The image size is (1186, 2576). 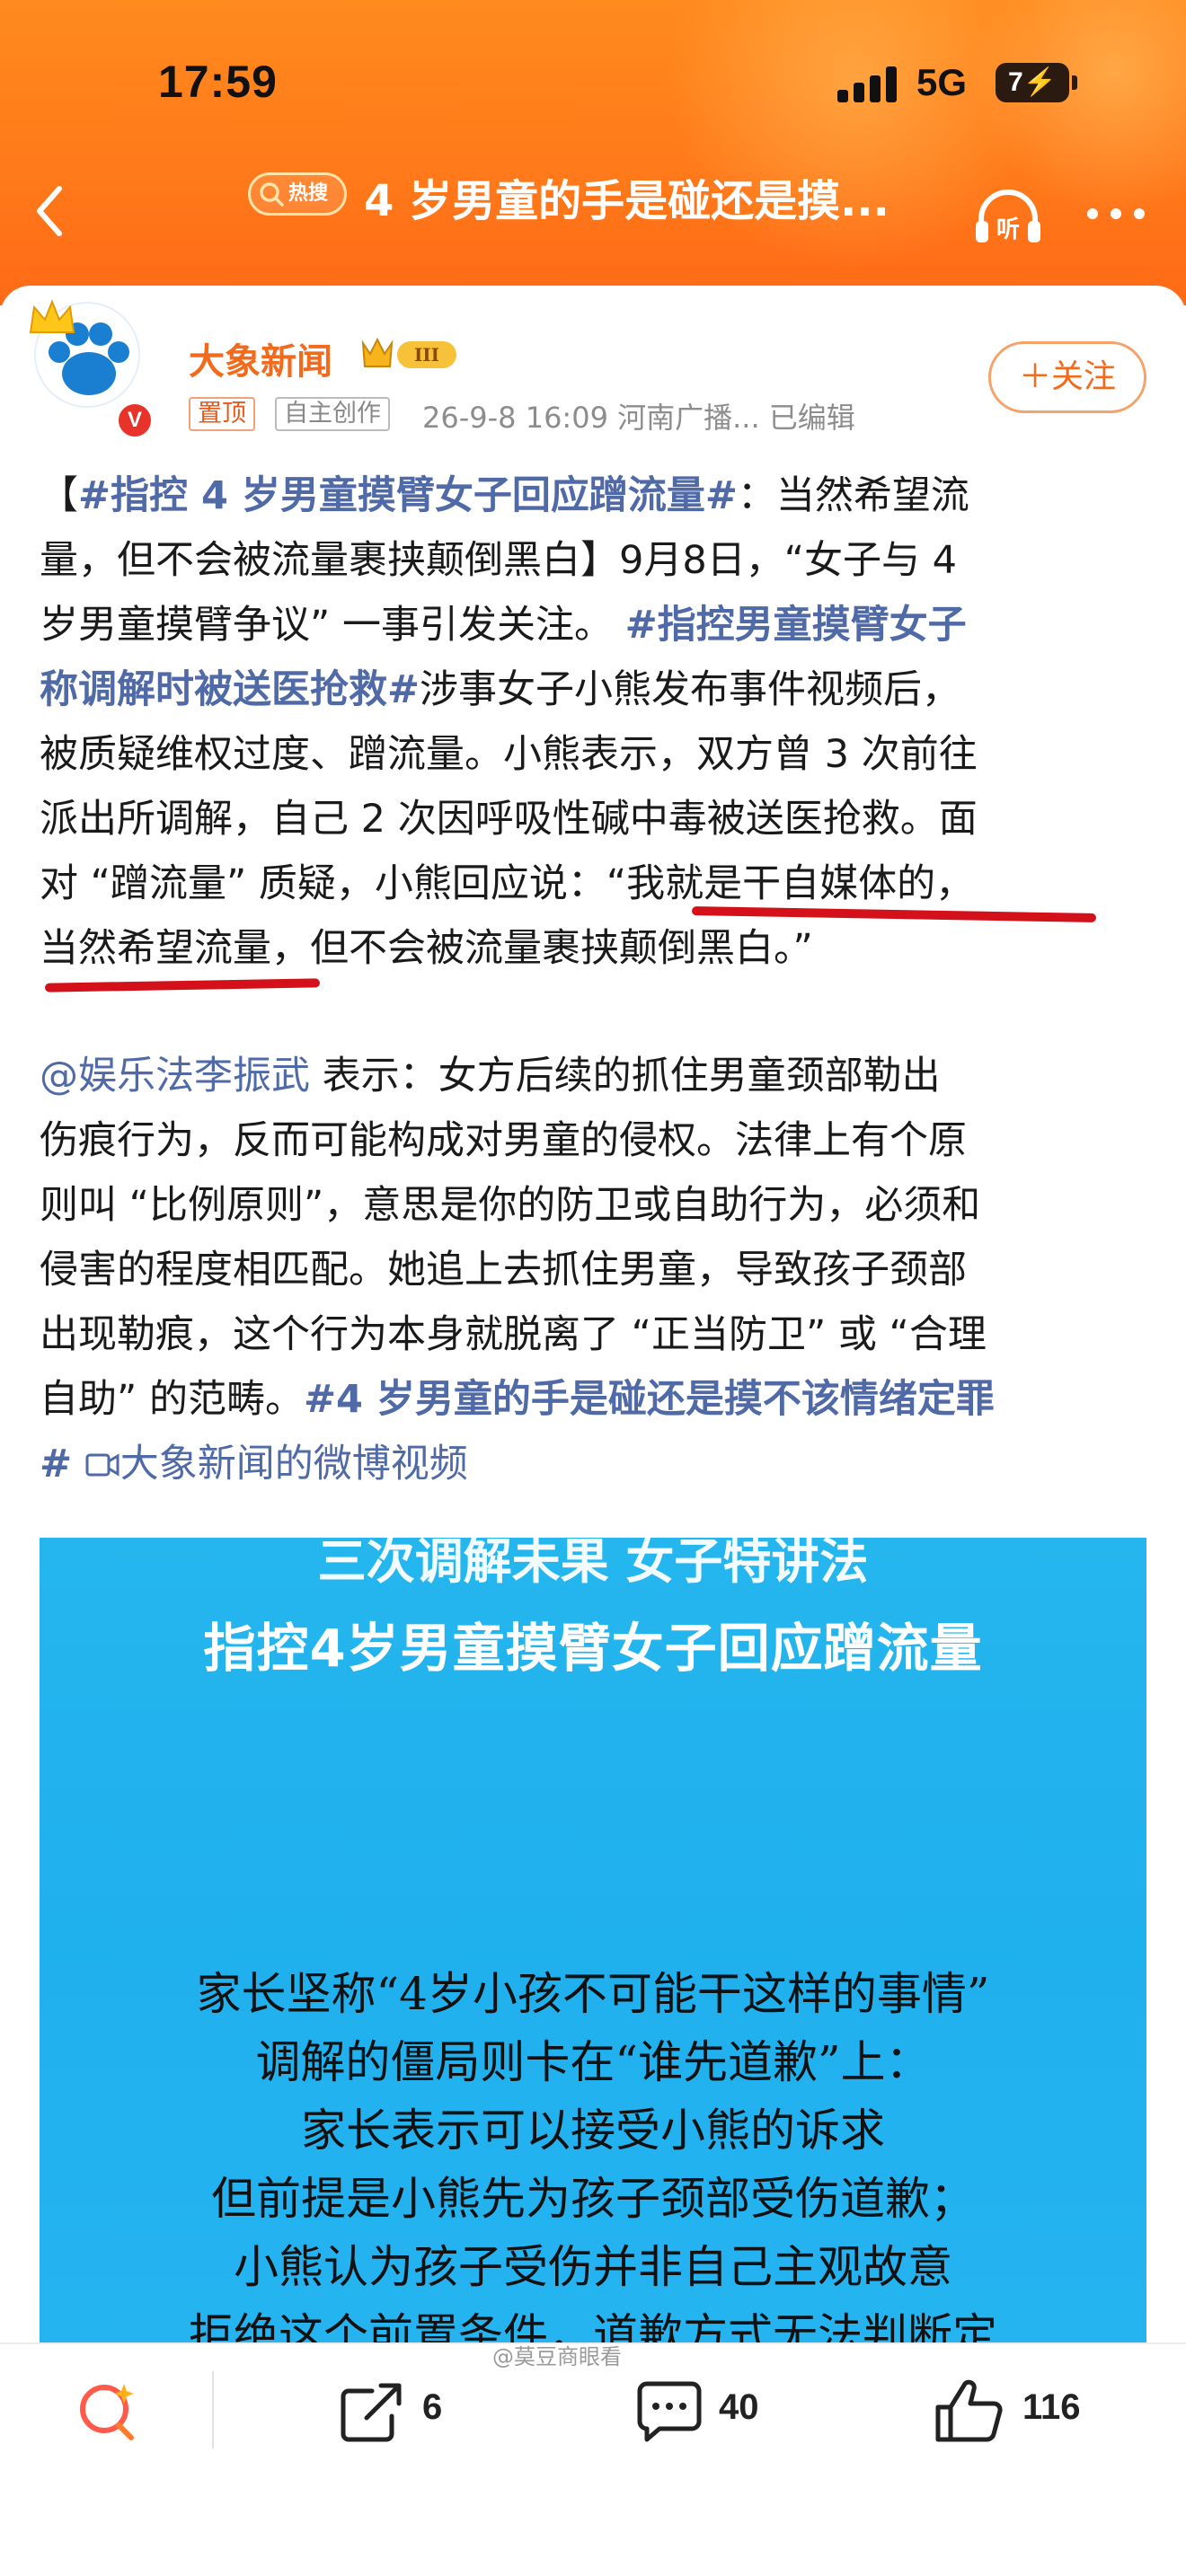 I want to click on verified-badge-icon: V, so click(x=135, y=420).